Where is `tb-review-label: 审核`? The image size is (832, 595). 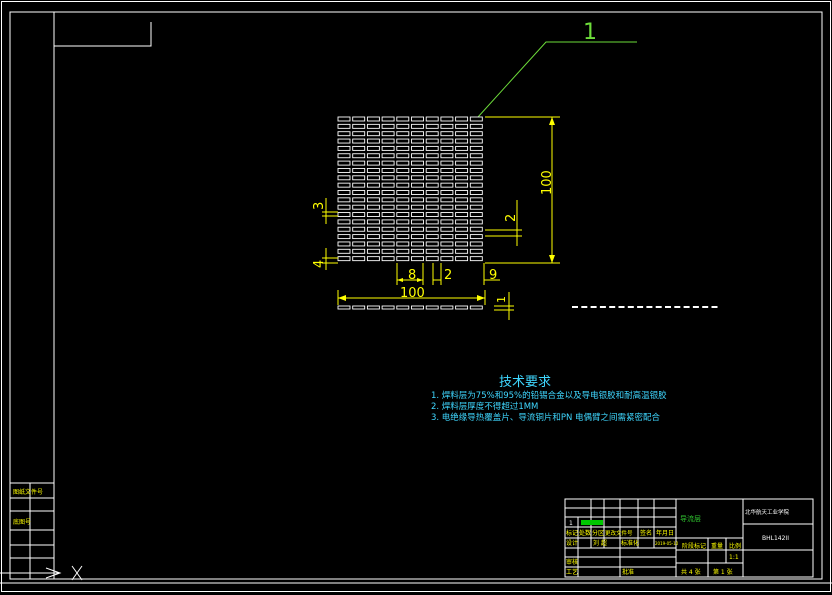 tb-review-label: 审核 is located at coordinates (572, 562).